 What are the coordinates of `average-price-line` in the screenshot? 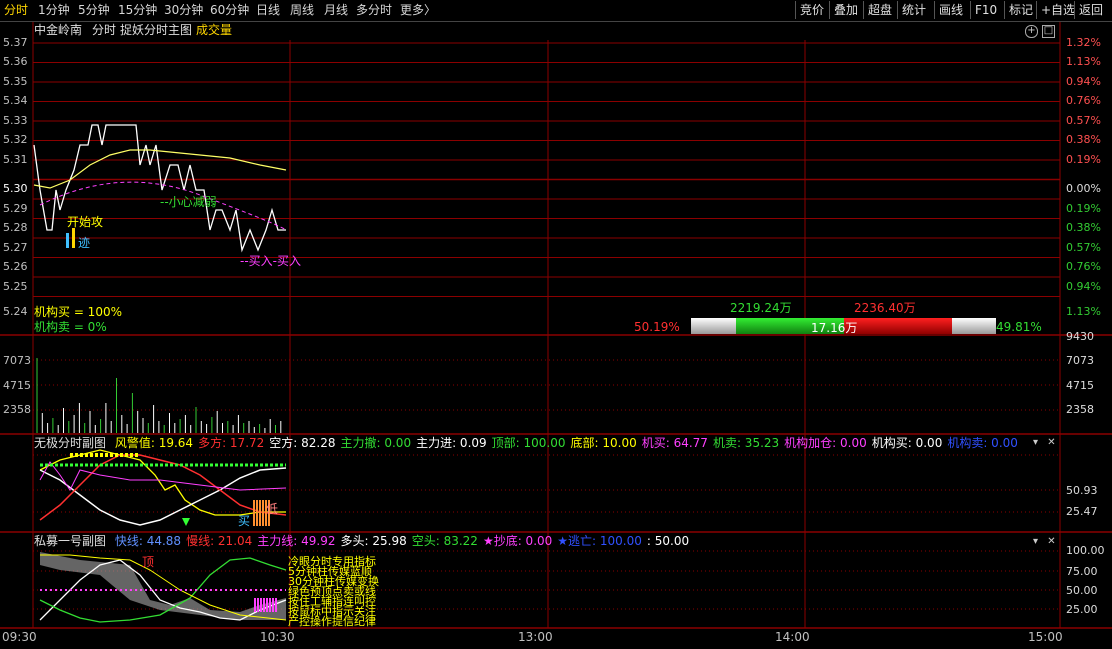 It's located at (160, 169).